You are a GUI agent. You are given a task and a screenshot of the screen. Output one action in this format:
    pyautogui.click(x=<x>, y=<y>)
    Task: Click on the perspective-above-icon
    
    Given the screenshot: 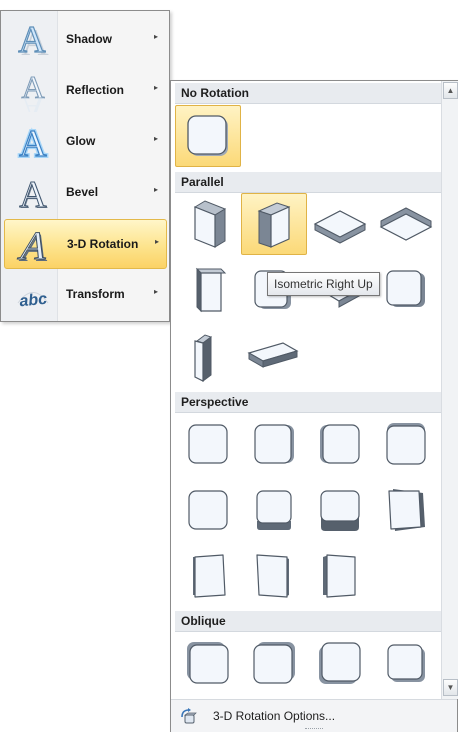 What is the action you would take?
    pyautogui.click(x=208, y=510)
    